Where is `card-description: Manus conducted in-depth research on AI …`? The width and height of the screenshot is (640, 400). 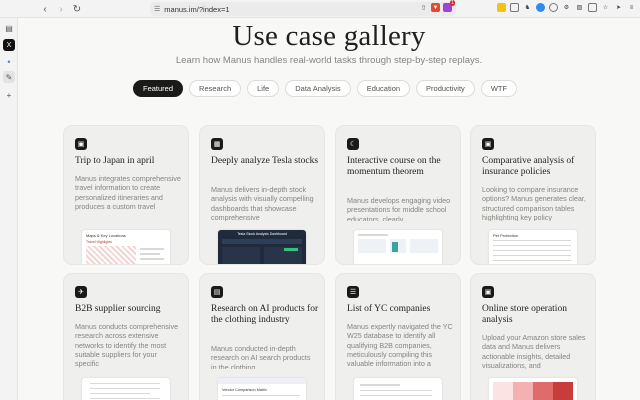
card-description: Manus conducted in-depth research on AI … is located at coordinates (261, 356).